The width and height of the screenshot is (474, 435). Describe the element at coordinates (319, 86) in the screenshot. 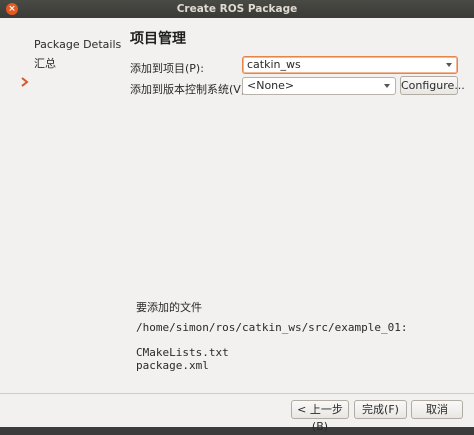

I see `vcs-combobox: <None>` at that location.